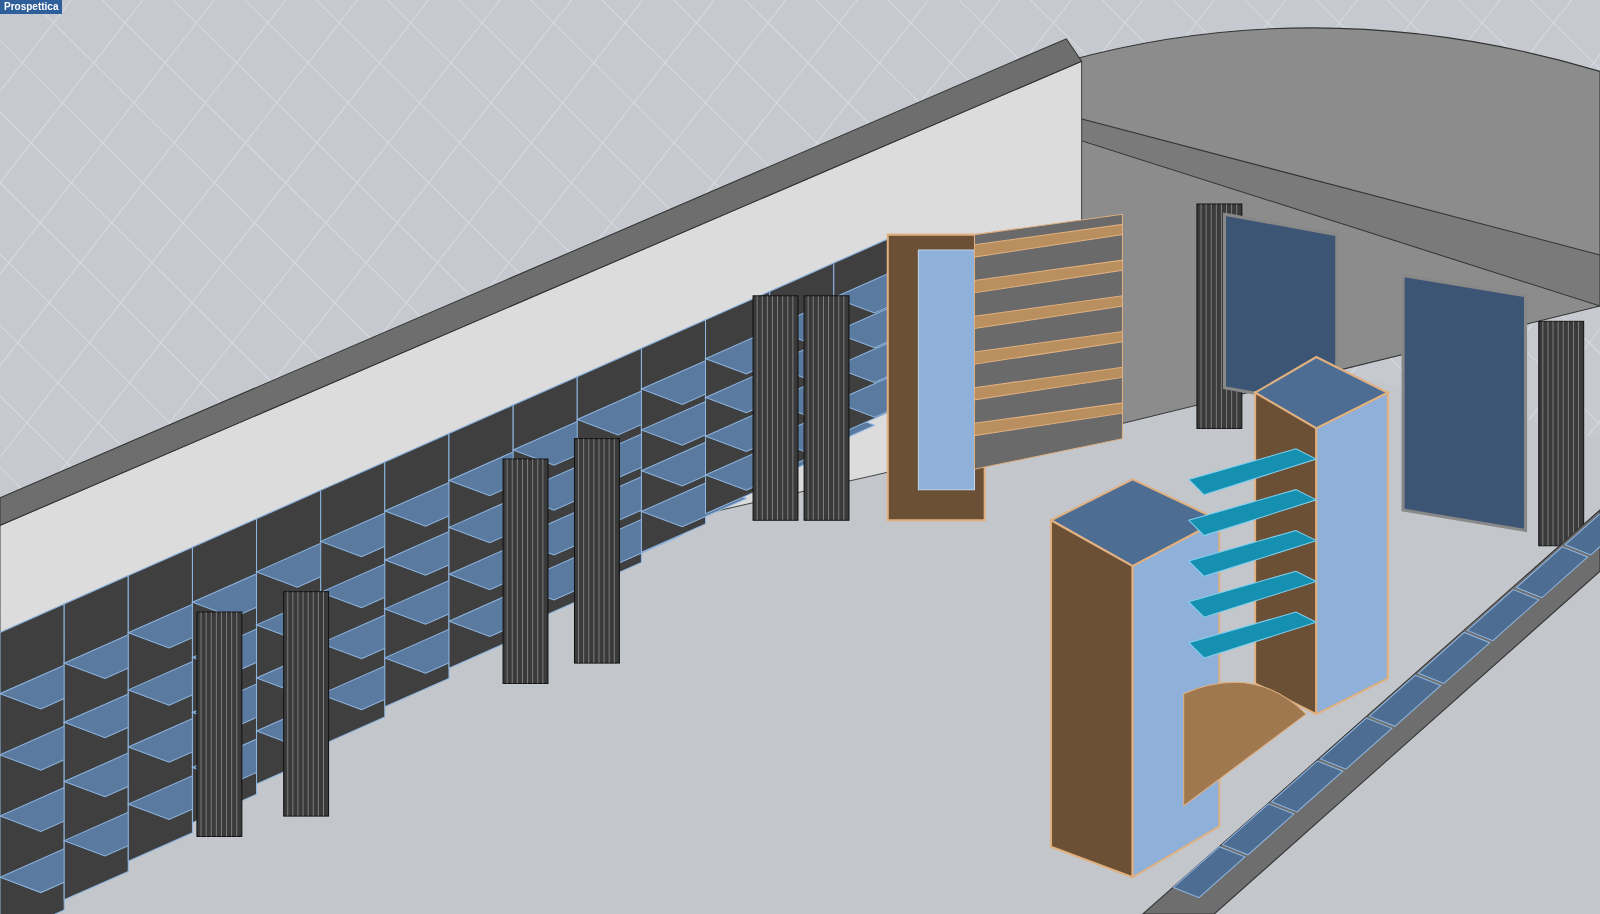 This screenshot has height=914, width=1600. I want to click on viewport-label: Prospettica, so click(31, 7).